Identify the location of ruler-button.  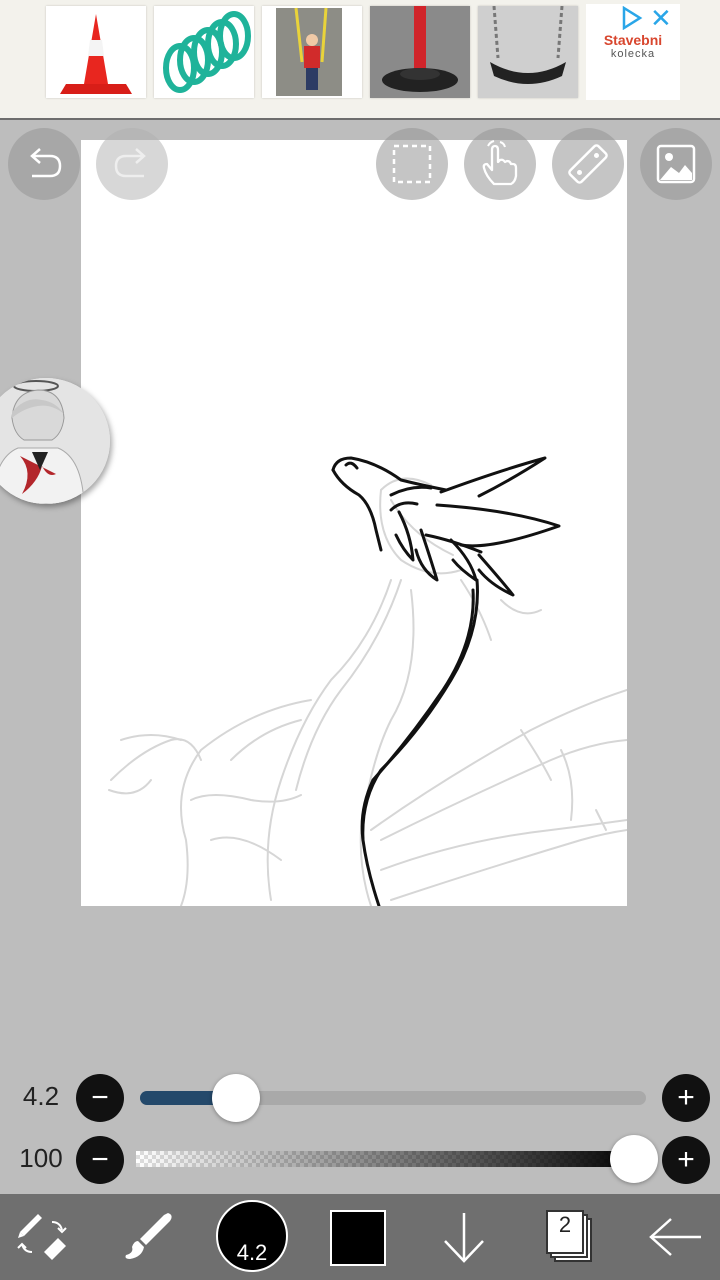
(588, 164).